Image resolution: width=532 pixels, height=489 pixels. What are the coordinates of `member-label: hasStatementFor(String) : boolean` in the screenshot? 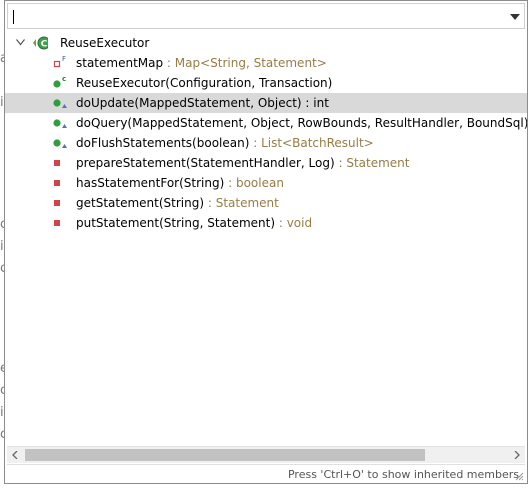 It's located at (180, 183).